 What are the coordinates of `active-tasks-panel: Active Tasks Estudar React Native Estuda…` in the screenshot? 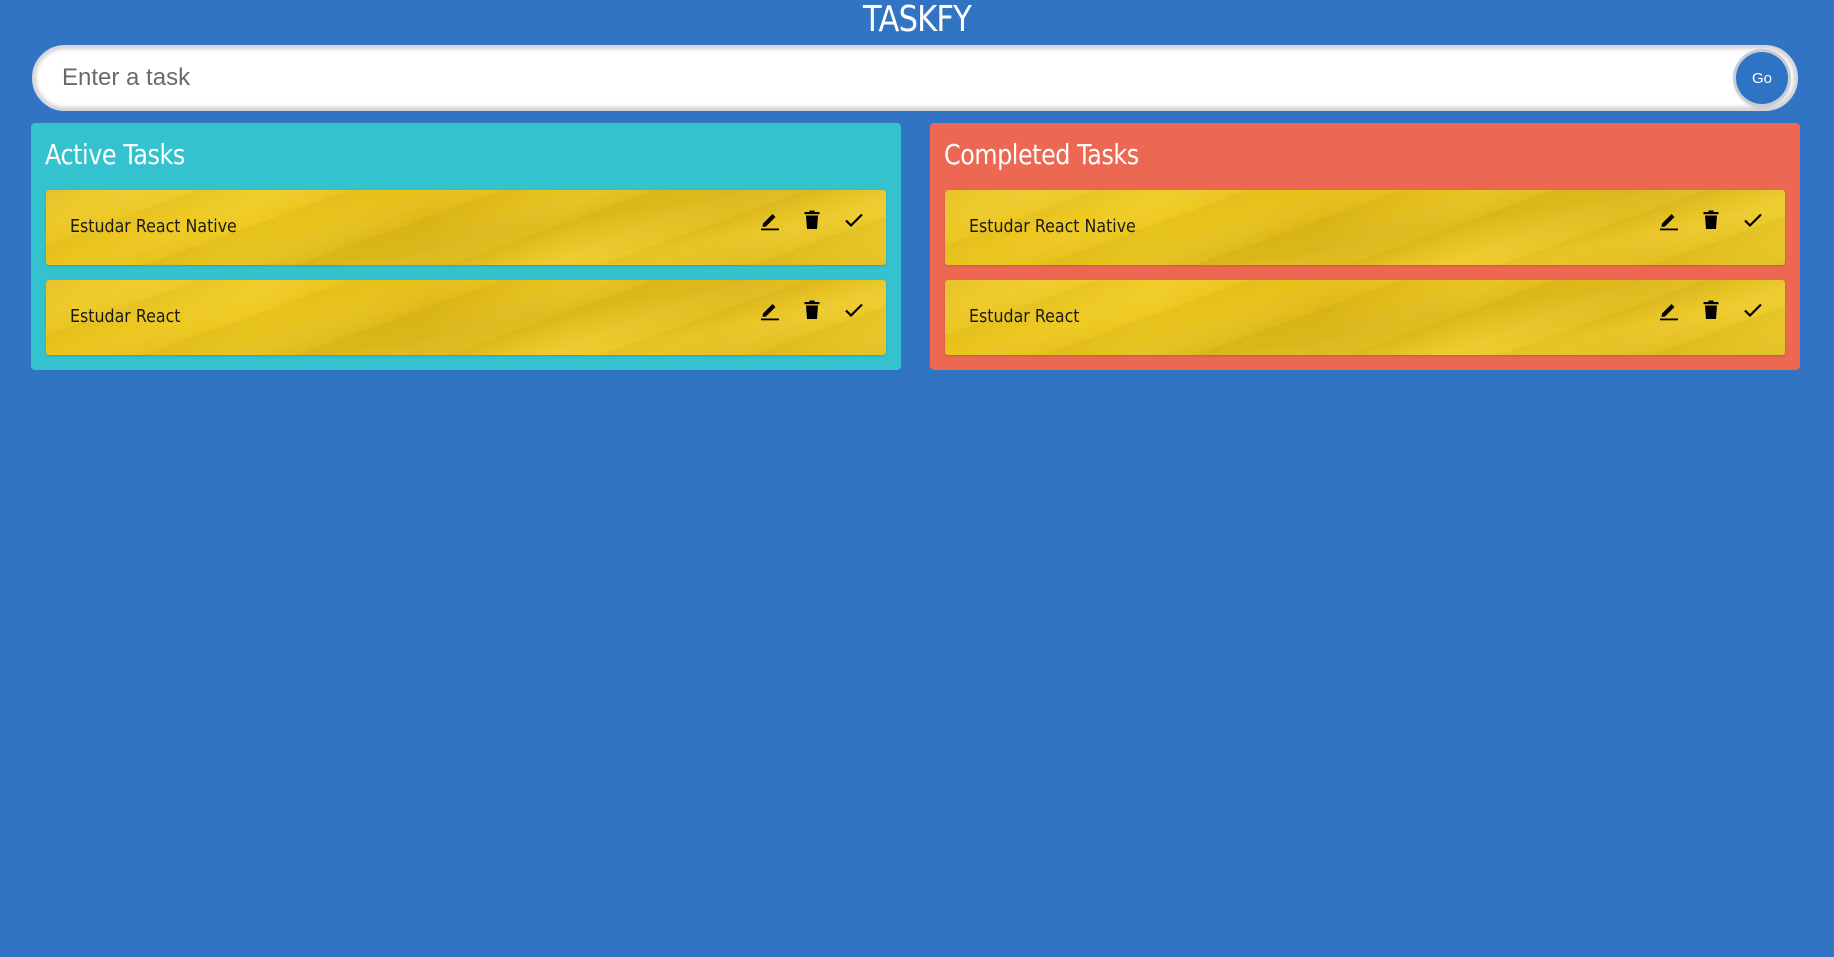 It's located at (466, 246).